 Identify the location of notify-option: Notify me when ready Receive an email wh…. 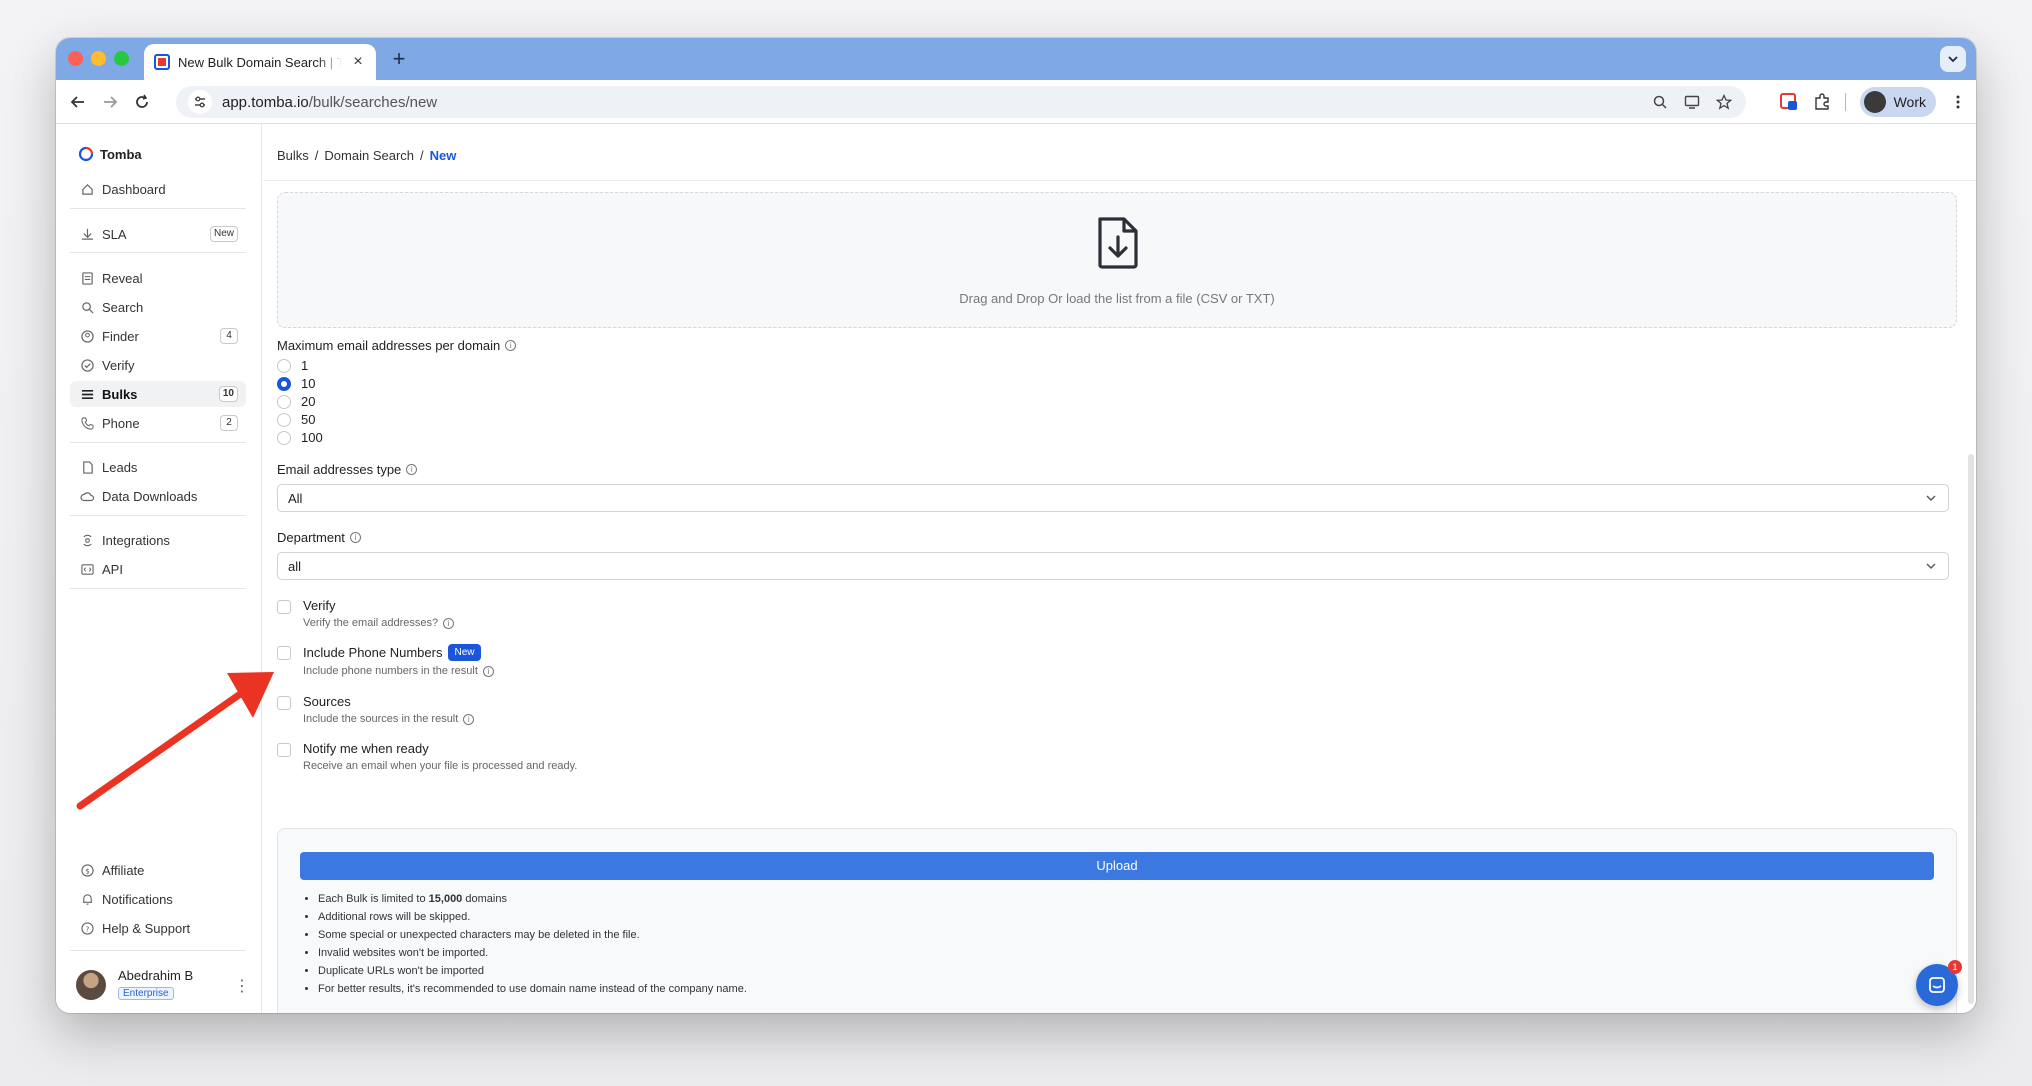
(427, 756).